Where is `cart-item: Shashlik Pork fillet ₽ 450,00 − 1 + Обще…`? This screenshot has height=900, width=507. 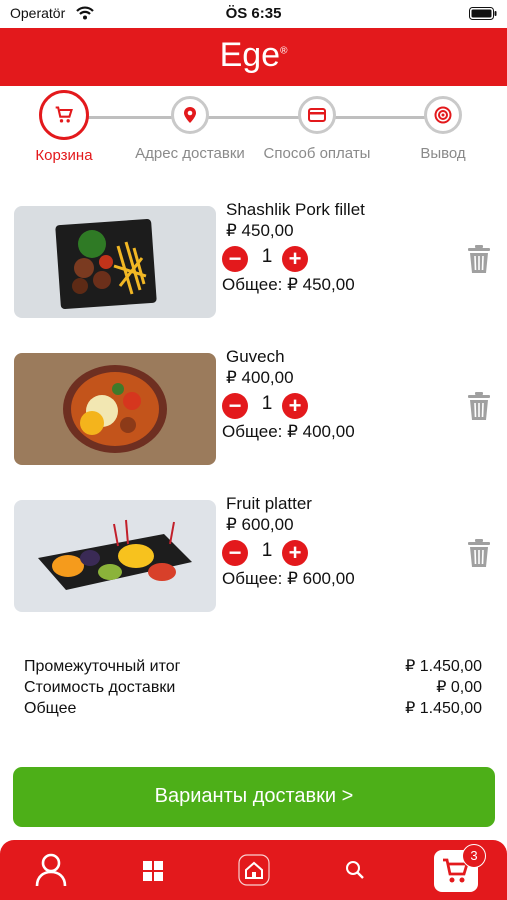 cart-item: Shashlik Pork fillet ₽ 450,00 − 1 + Обще… is located at coordinates (253, 265).